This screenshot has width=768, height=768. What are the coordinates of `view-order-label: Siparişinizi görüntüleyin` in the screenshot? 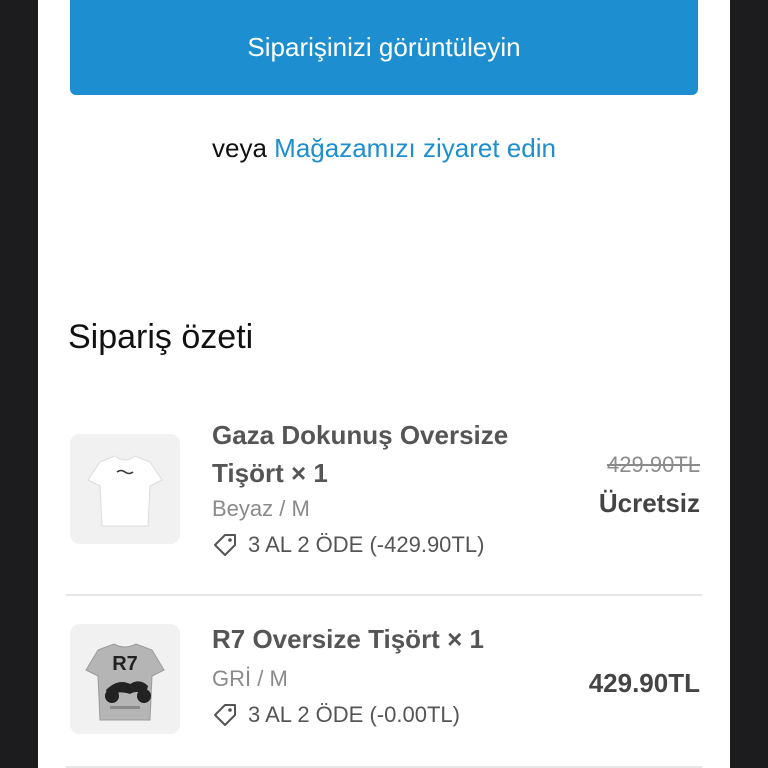 It's located at (384, 47).